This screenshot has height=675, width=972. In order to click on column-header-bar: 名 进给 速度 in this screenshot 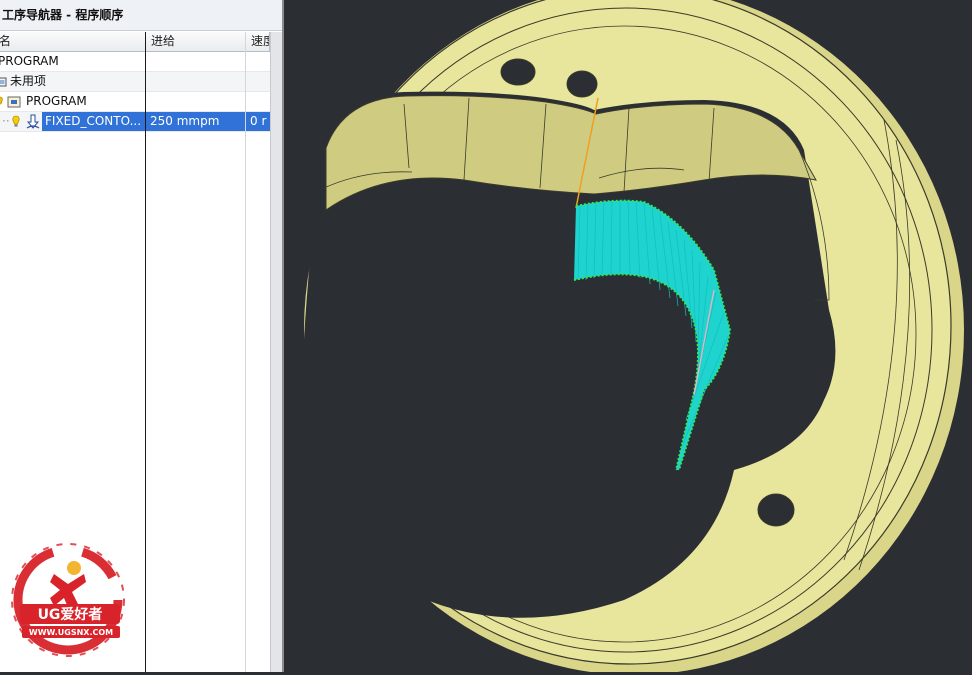, I will do `click(135, 42)`.